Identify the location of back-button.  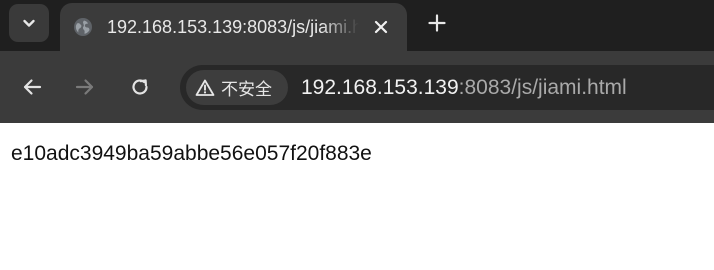
(32, 87).